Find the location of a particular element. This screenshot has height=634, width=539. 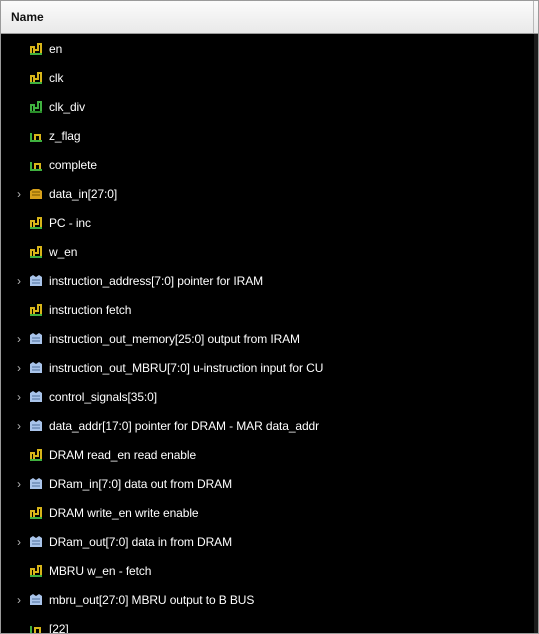

signal-row: clk_div is located at coordinates (269, 106).